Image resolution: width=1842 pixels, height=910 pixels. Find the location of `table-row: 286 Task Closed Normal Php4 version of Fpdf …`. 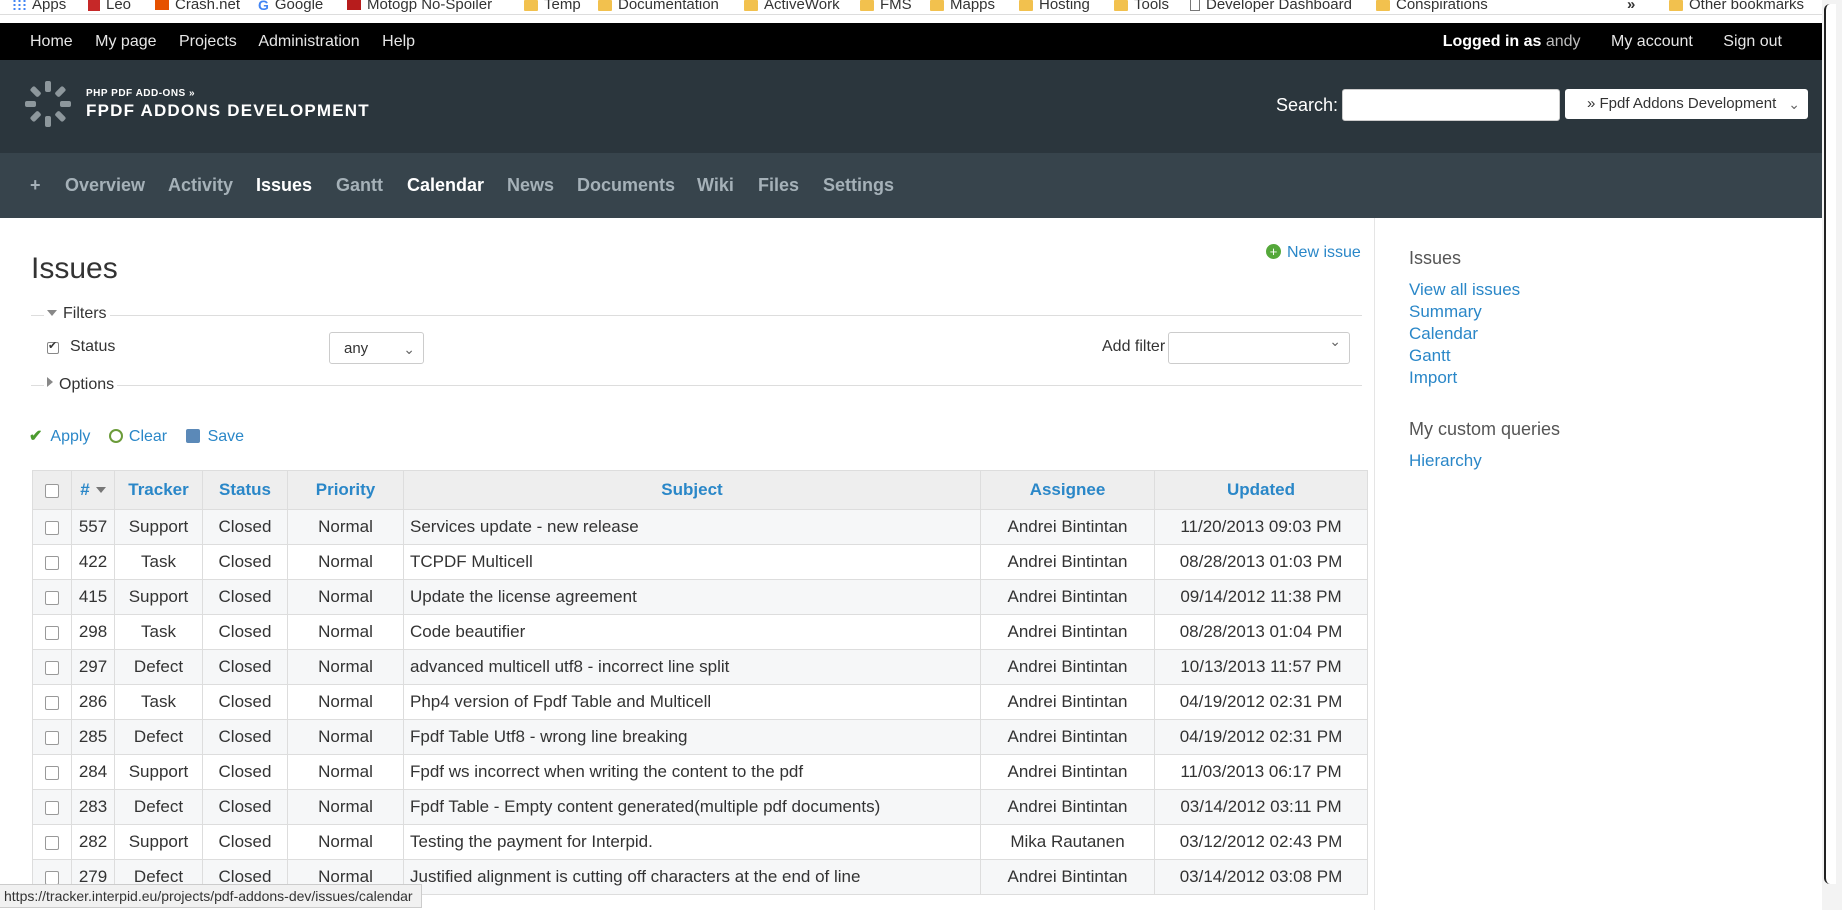

table-row: 286 Task Closed Normal Php4 version of Fpdf … is located at coordinates (700, 702).